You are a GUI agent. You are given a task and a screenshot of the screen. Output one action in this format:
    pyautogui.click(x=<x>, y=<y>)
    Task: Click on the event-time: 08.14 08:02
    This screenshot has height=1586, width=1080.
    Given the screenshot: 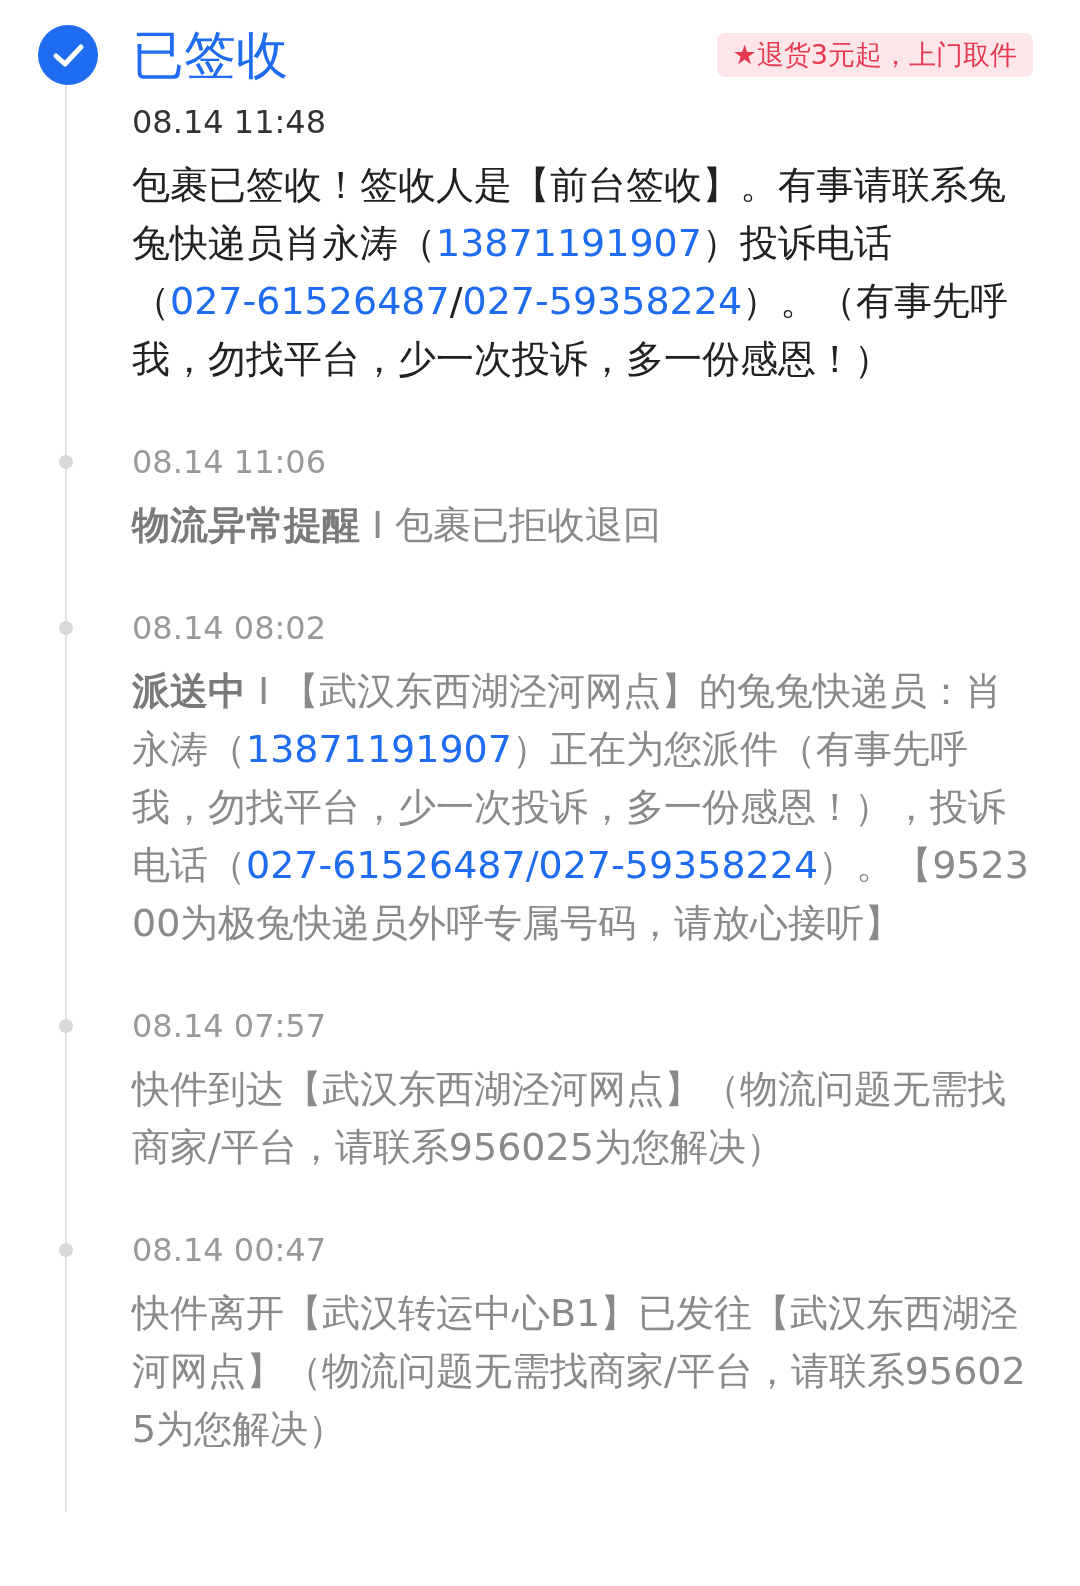 What is the action you would take?
    pyautogui.click(x=229, y=628)
    